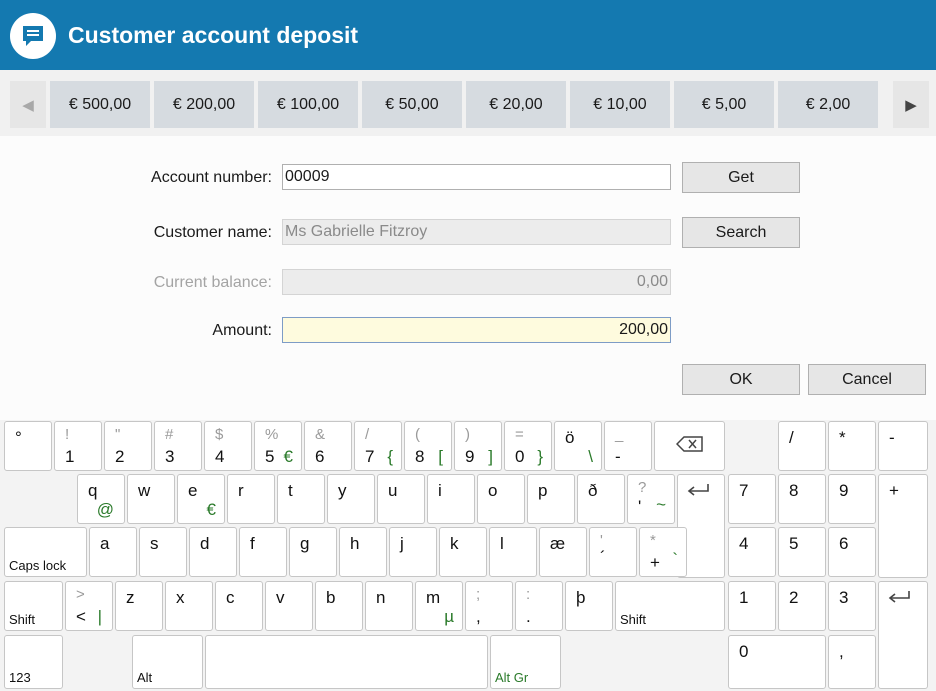 The image size is (936, 691). What do you see at coordinates (308, 104) in the screenshot?
I see `denom-100-button: € 100,00` at bounding box center [308, 104].